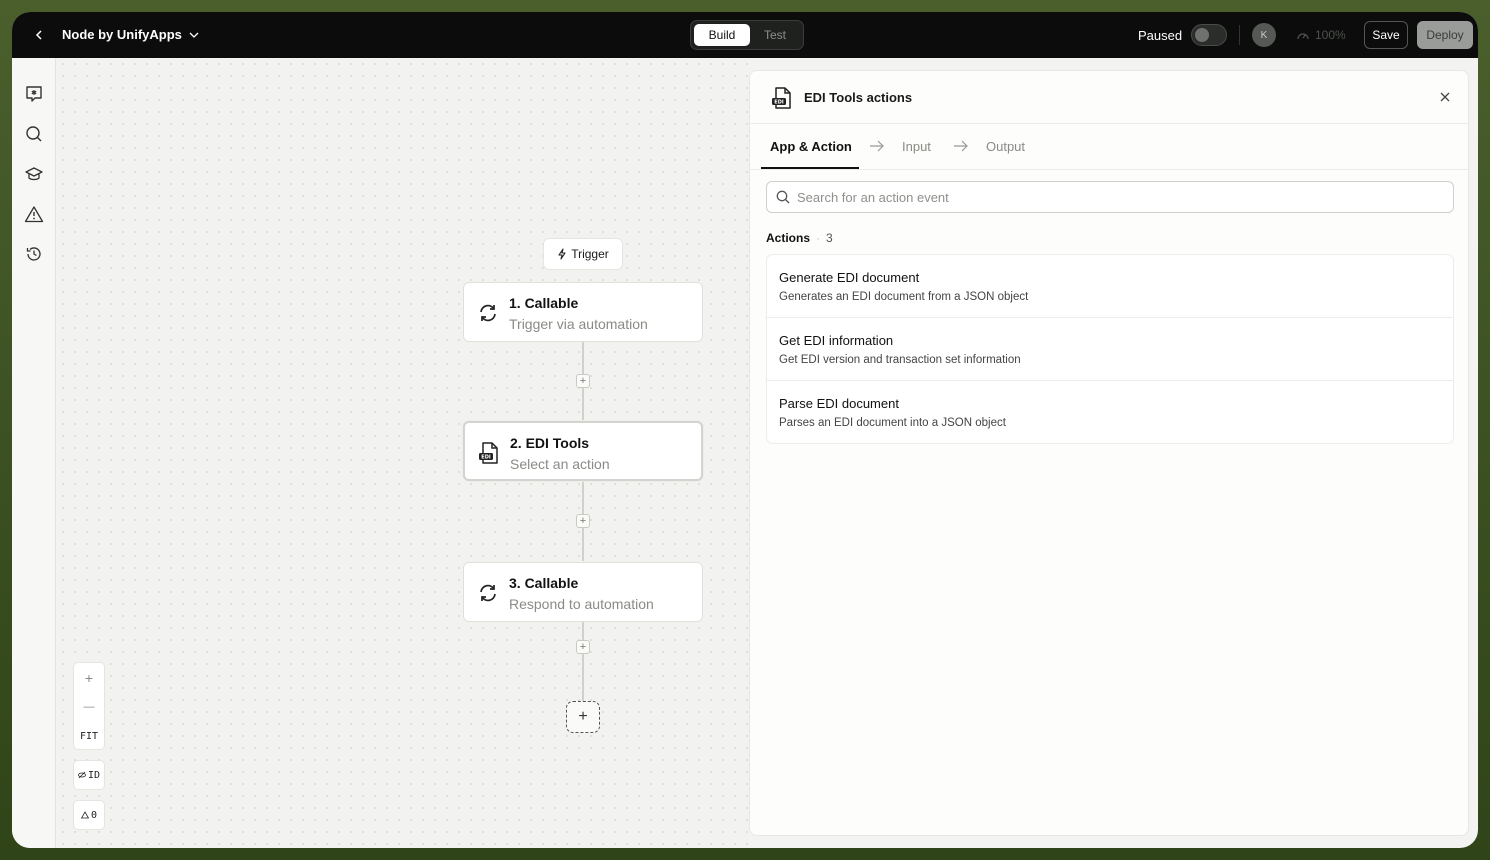 The image size is (1490, 860). I want to click on save-button: Save, so click(1386, 35).